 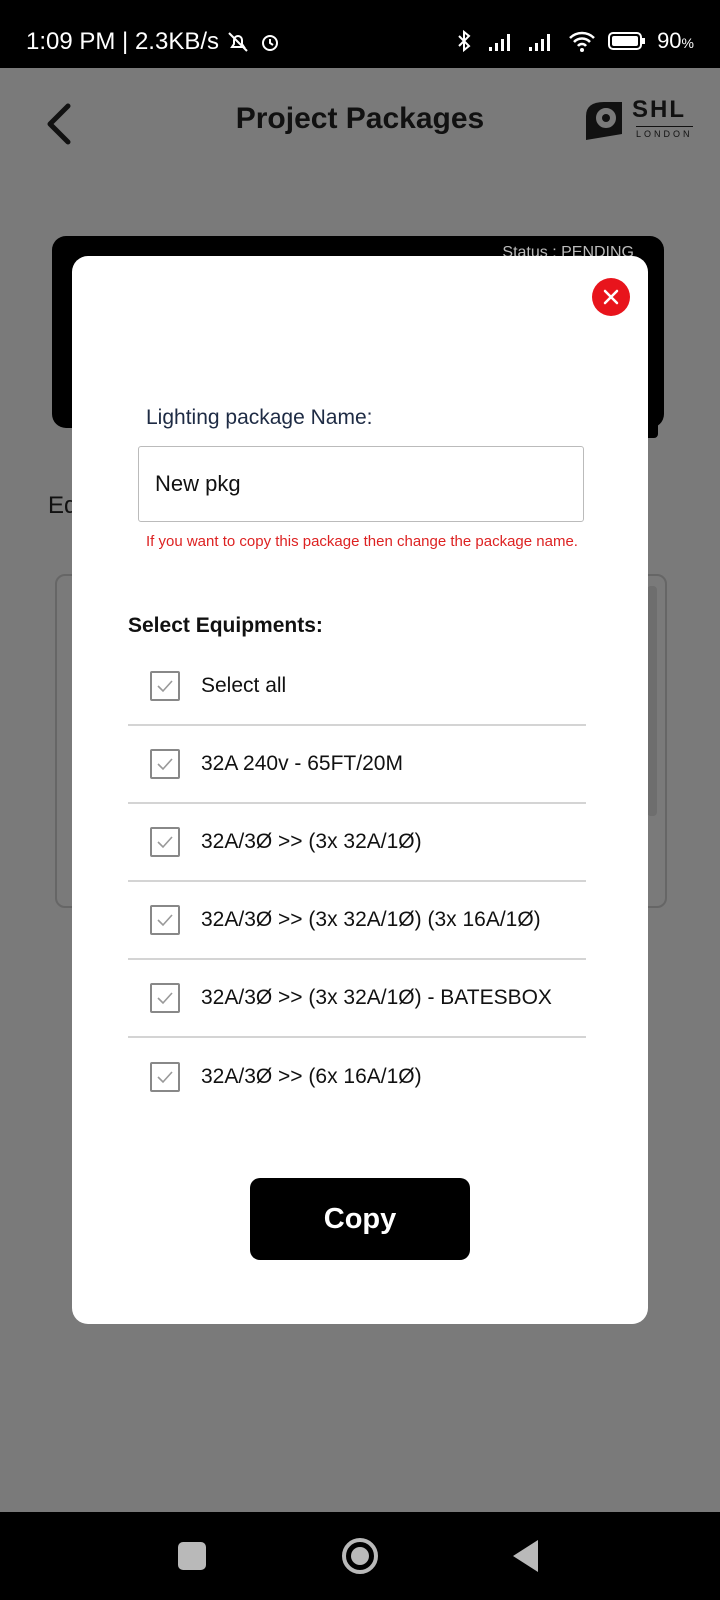 What do you see at coordinates (376, 997) in the screenshot?
I see `equipment-label: 32A/3Ø >> (3x 32A/1Ø) - BATESBOX` at bounding box center [376, 997].